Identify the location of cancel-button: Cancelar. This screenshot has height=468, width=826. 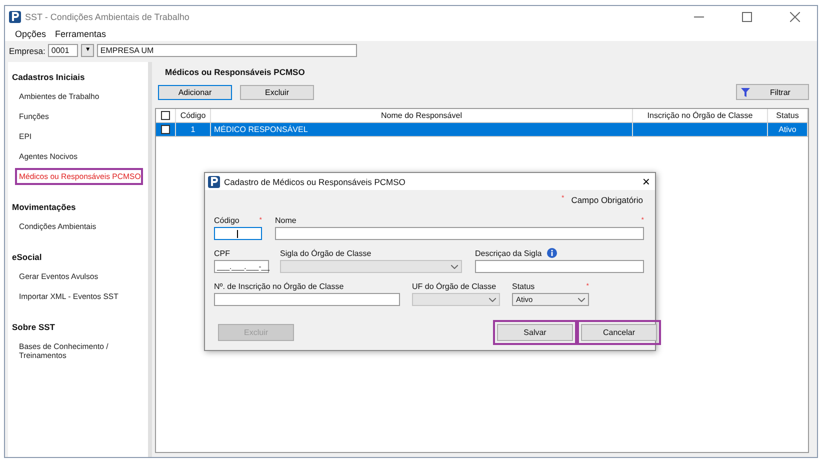
(619, 332).